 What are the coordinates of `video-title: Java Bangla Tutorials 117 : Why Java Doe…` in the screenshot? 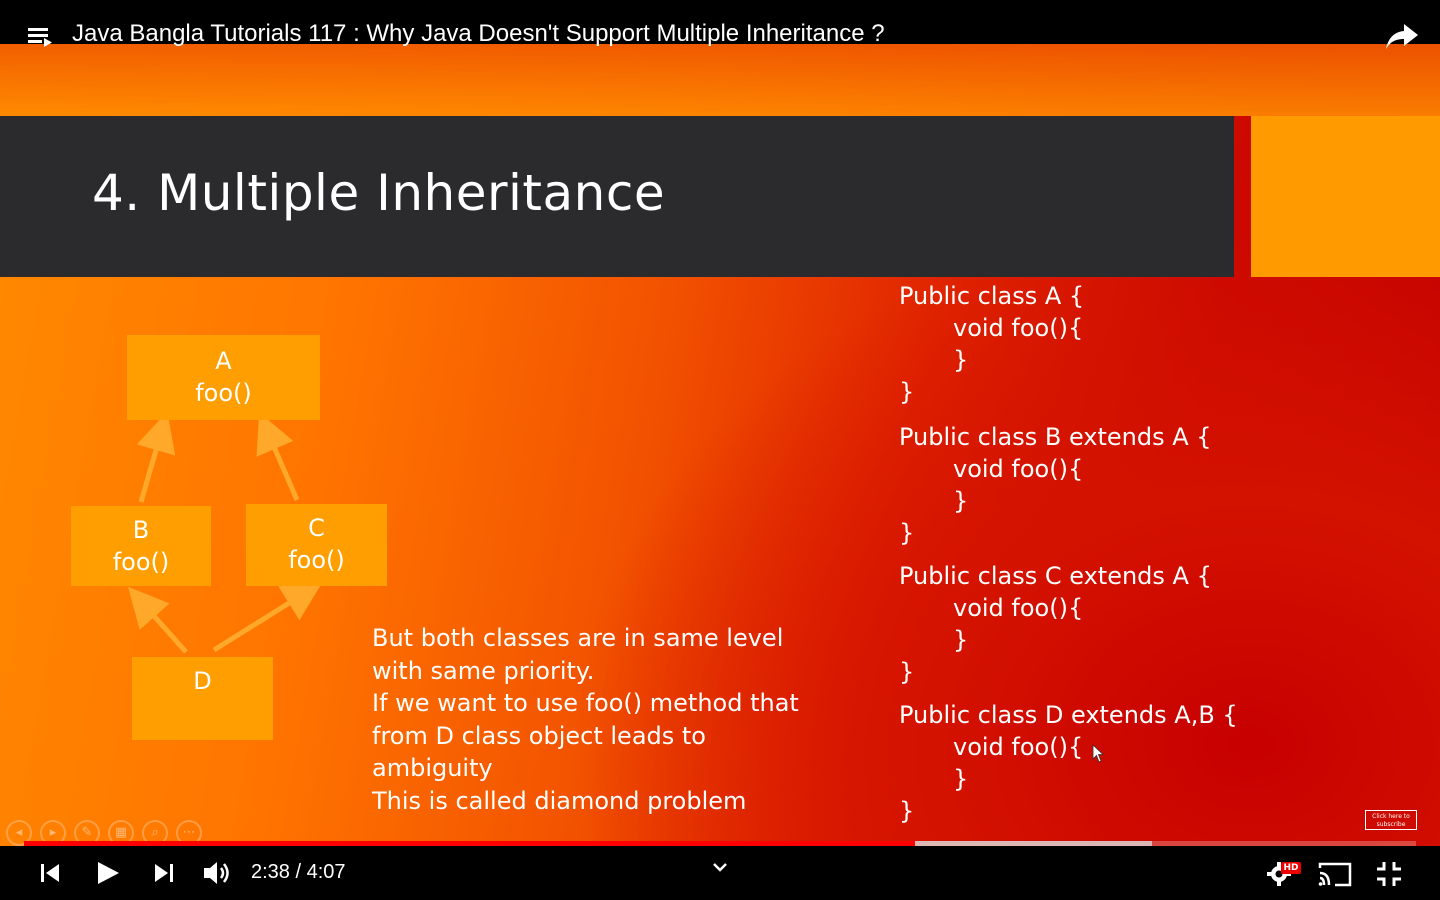 It's located at (478, 34).